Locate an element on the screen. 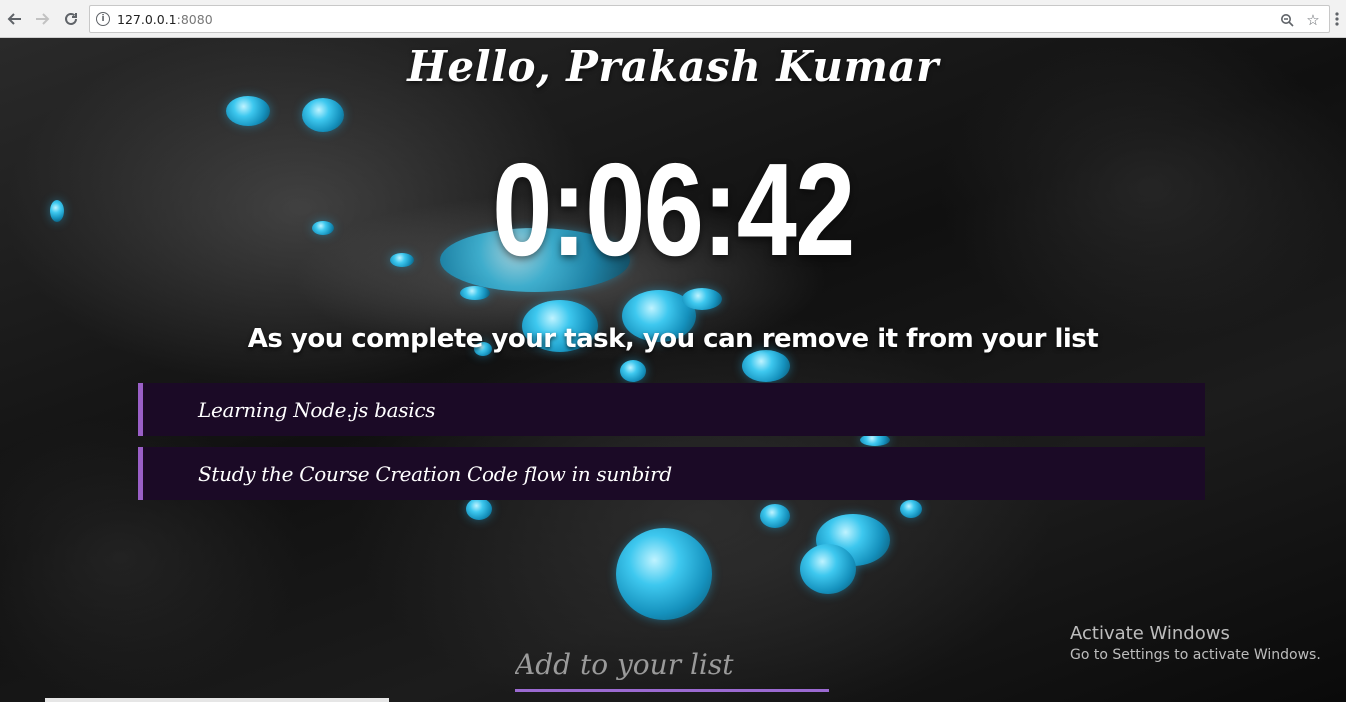  kebab-menu-icon is located at coordinates (1337, 19).